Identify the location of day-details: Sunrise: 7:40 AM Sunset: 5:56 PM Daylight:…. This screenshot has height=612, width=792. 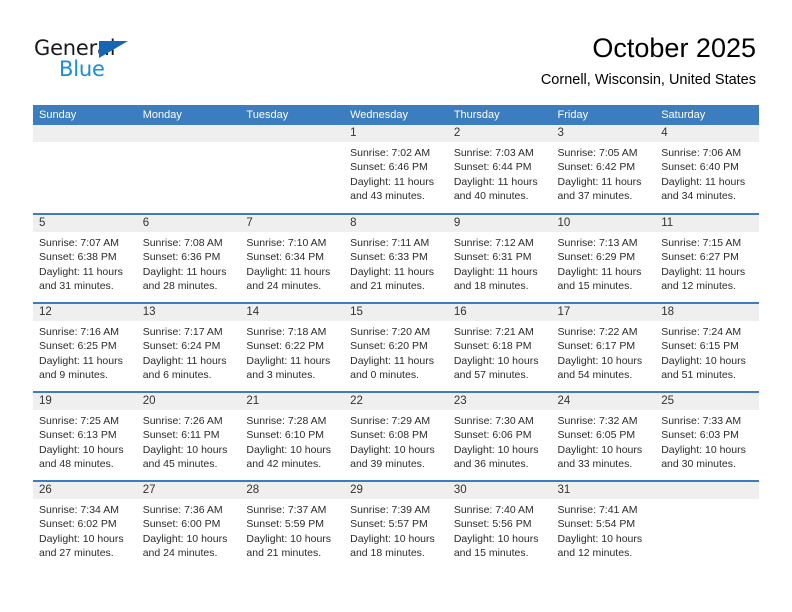
(500, 530).